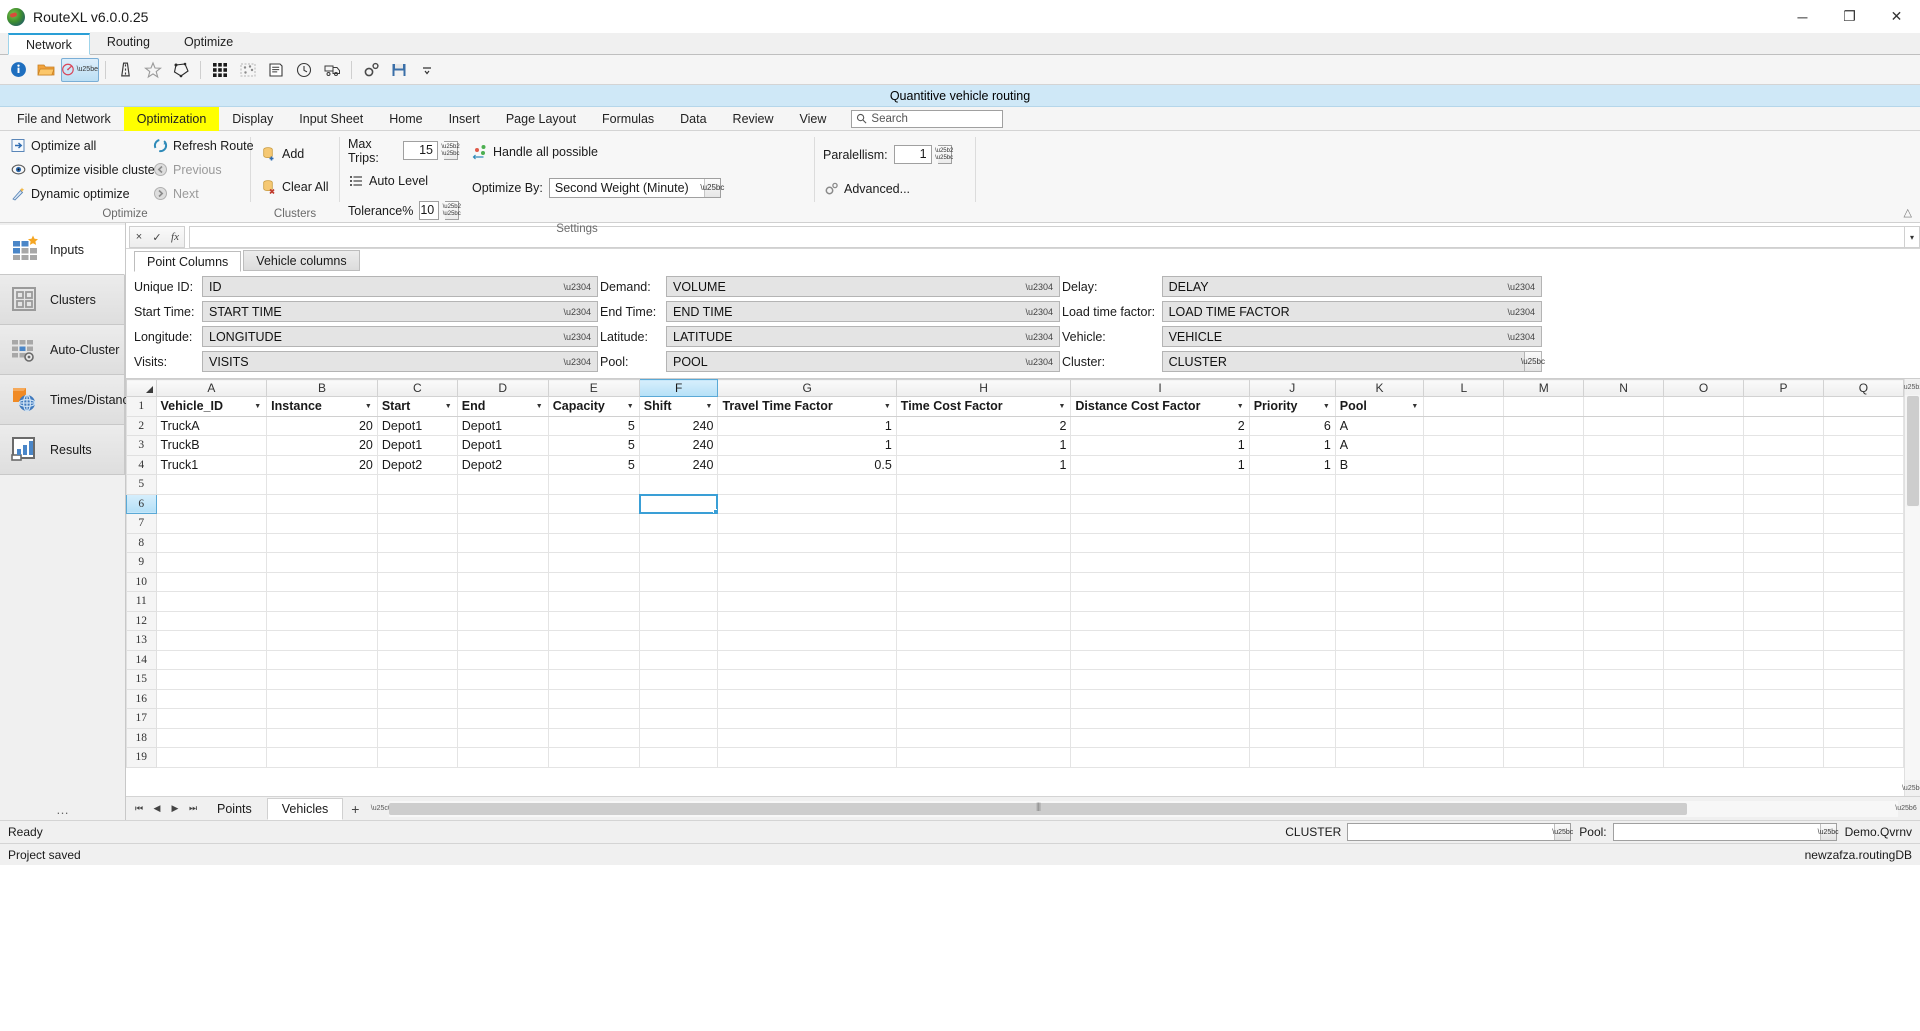 The image size is (1920, 1031). I want to click on cell-O3, so click(1704, 445).